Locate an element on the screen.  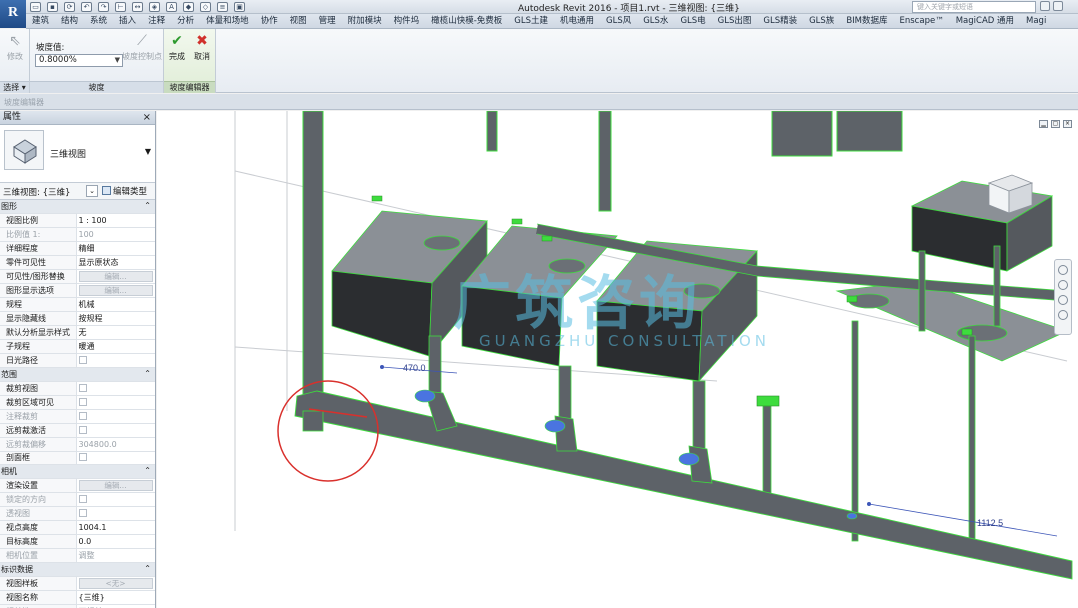
slope-editor-panel: ✔ 完成 ✖ 取消 坡度编辑器 is located at coordinates (190, 61).